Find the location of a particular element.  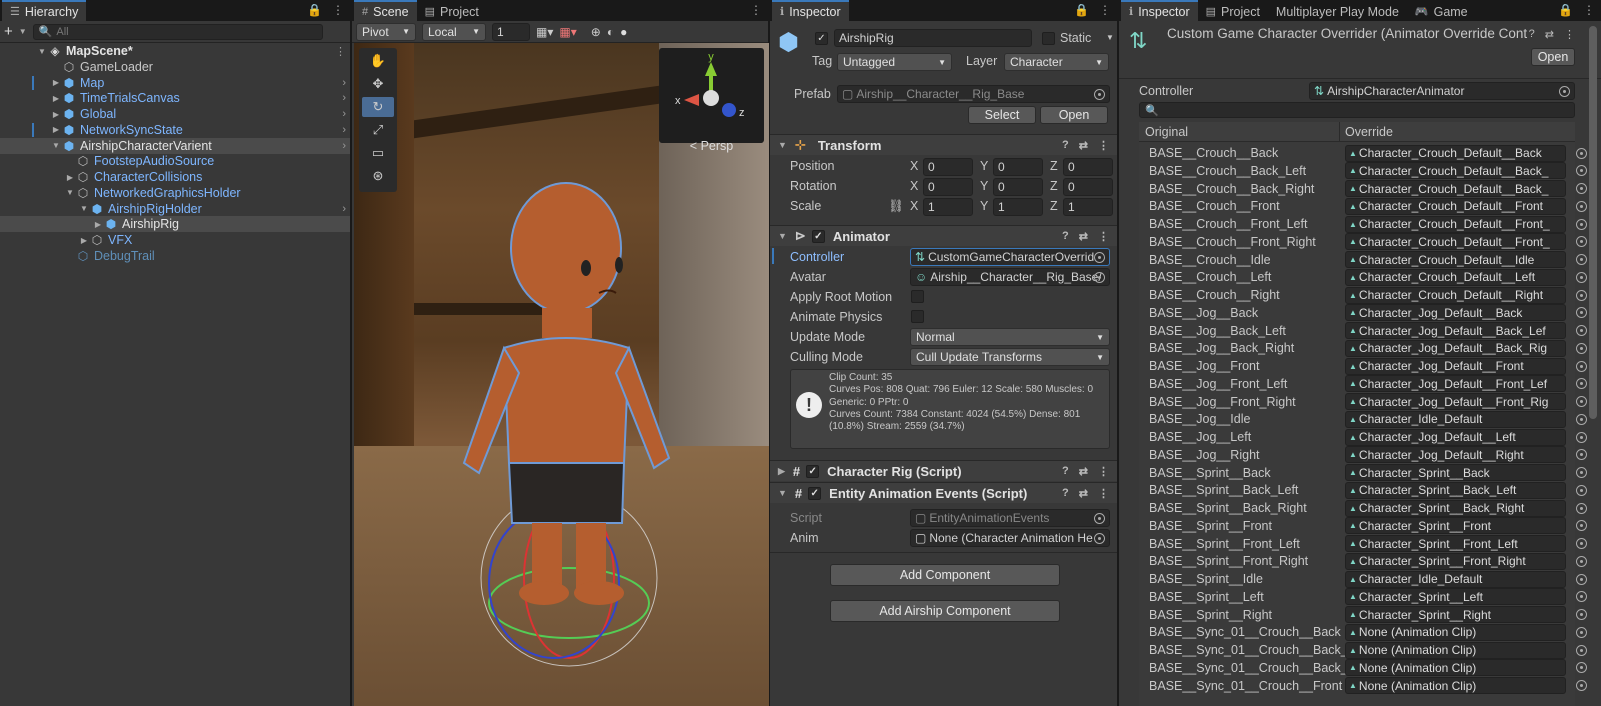

anim-field: ▢ None (Character Animation He is located at coordinates (1010, 538).